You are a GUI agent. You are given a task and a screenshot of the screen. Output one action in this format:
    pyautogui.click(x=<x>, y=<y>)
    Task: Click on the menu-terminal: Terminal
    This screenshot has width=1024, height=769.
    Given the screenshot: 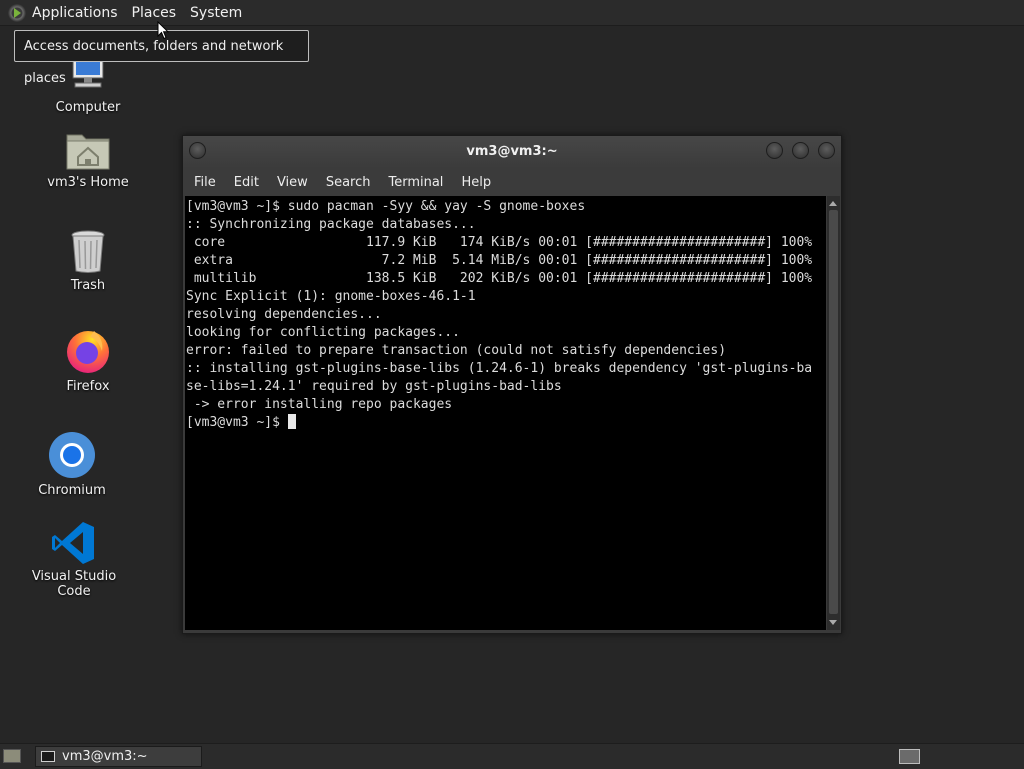 What is the action you would take?
    pyautogui.click(x=415, y=182)
    